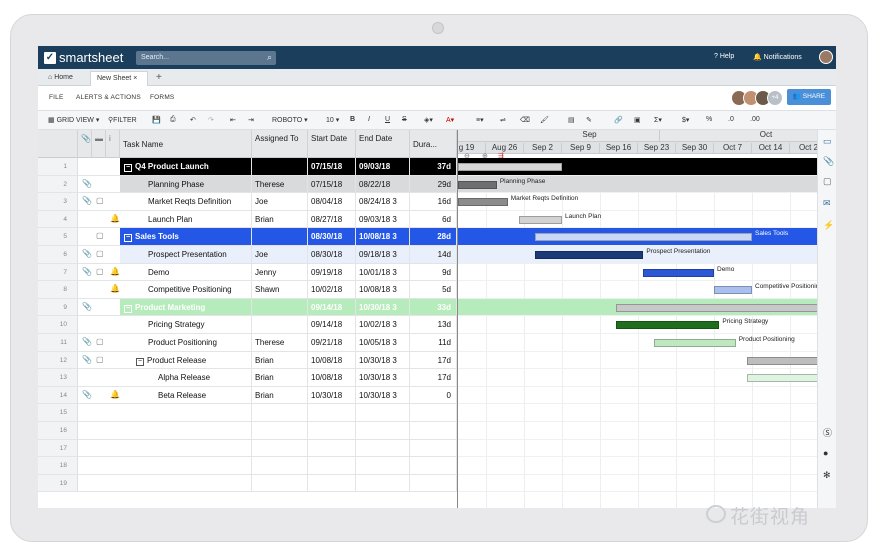  I want to click on assigned-cell: Jenny, so click(280, 272).